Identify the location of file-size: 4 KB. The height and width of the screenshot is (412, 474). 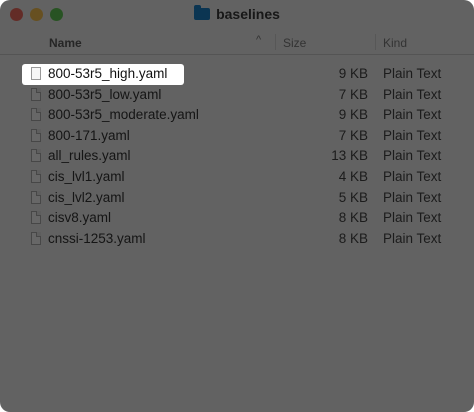
(353, 176).